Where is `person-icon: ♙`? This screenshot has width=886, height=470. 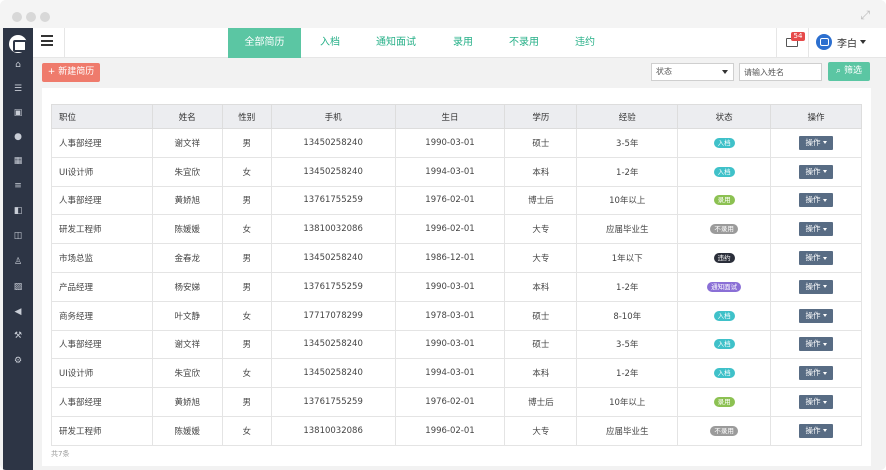
person-icon: ♙ is located at coordinates (18, 262).